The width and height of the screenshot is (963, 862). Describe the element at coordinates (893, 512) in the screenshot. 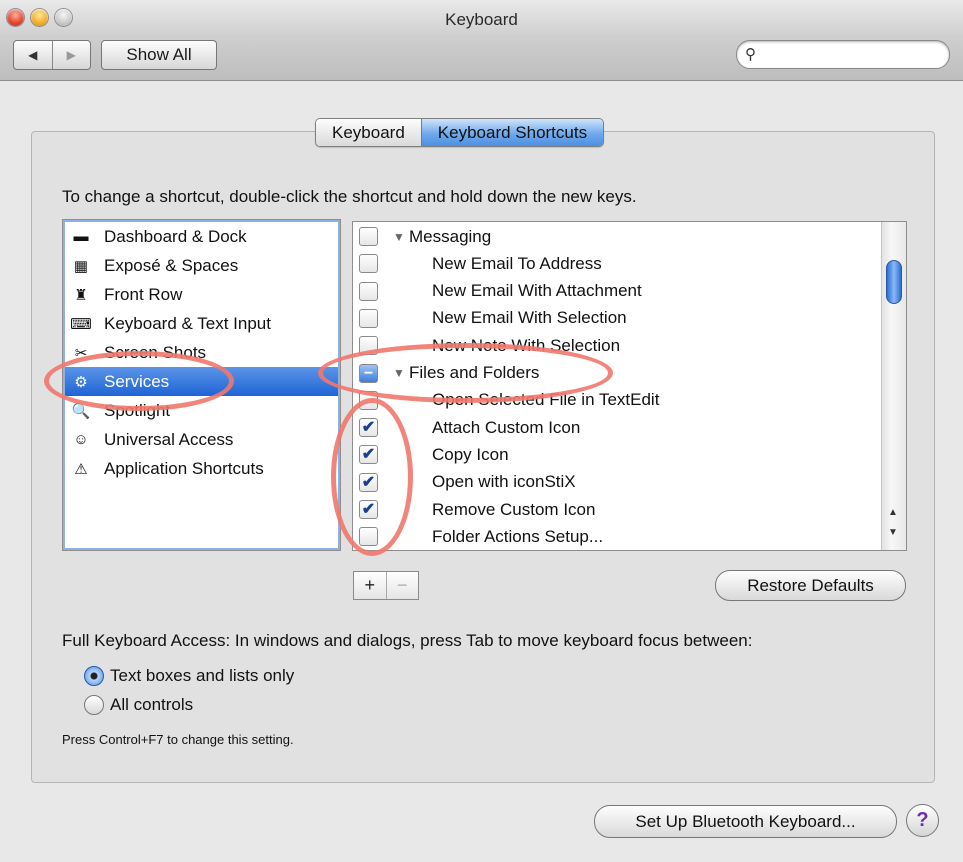

I see `scroll-up-icon: ▲` at that location.